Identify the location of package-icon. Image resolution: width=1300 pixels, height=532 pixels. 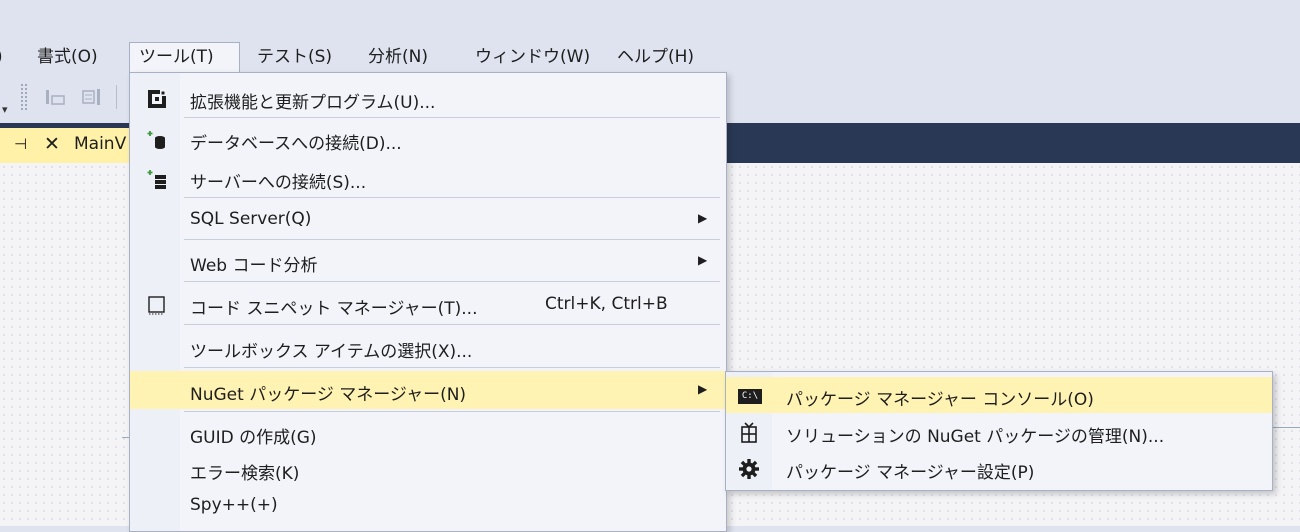
(749, 432).